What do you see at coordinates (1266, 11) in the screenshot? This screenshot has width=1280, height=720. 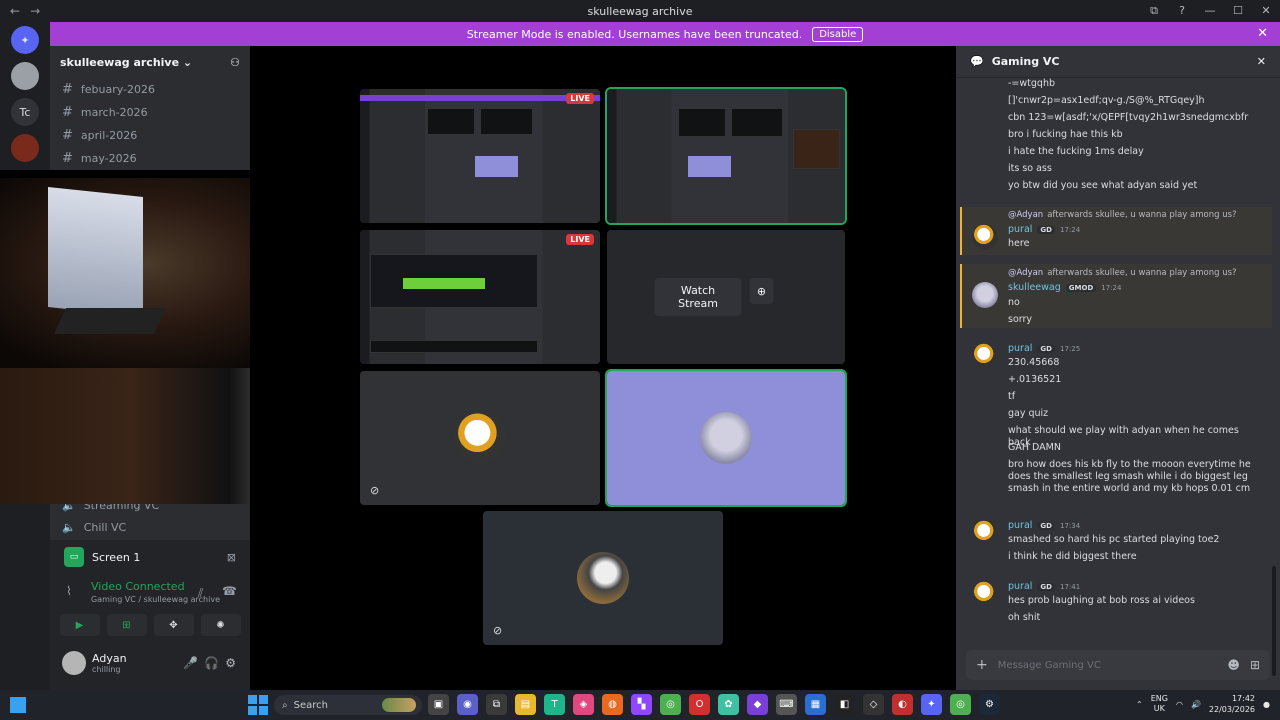 I see `close-button: ✕` at bounding box center [1266, 11].